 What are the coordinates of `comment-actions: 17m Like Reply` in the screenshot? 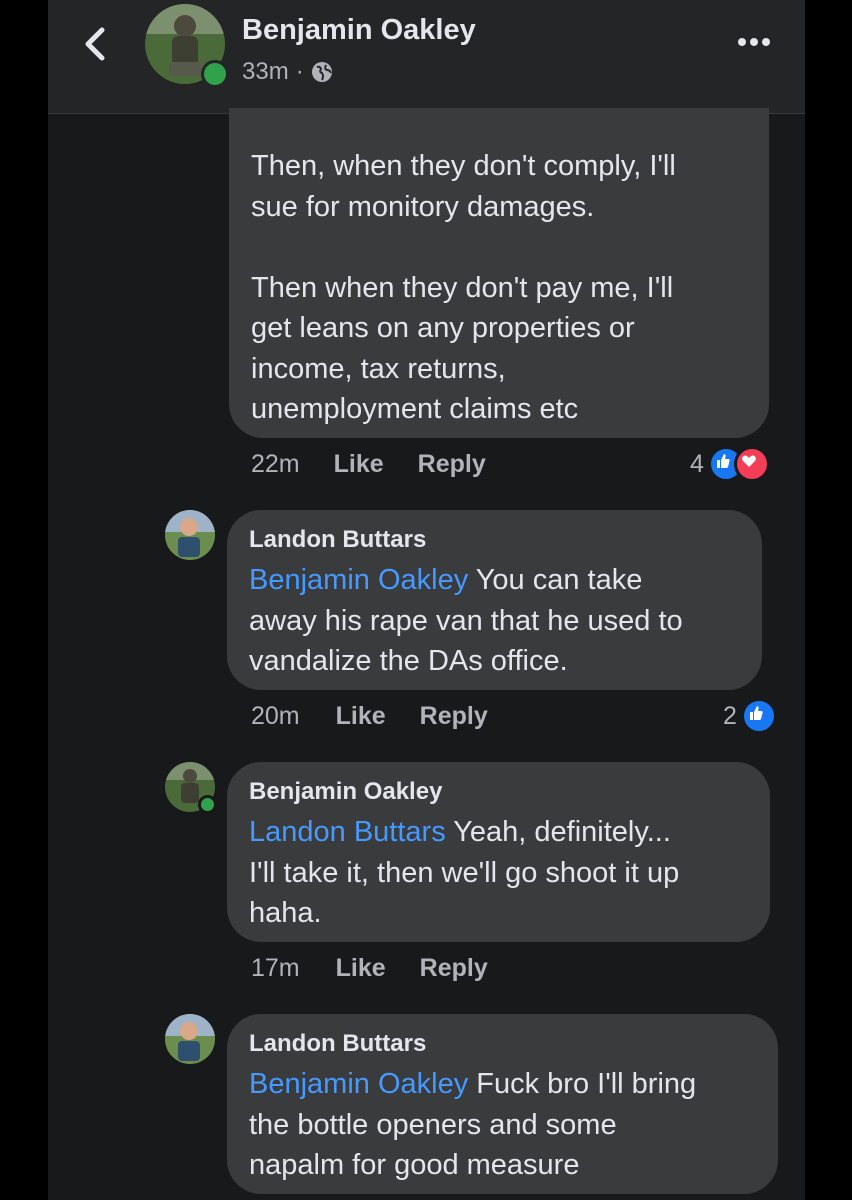 It's located at (369, 968).